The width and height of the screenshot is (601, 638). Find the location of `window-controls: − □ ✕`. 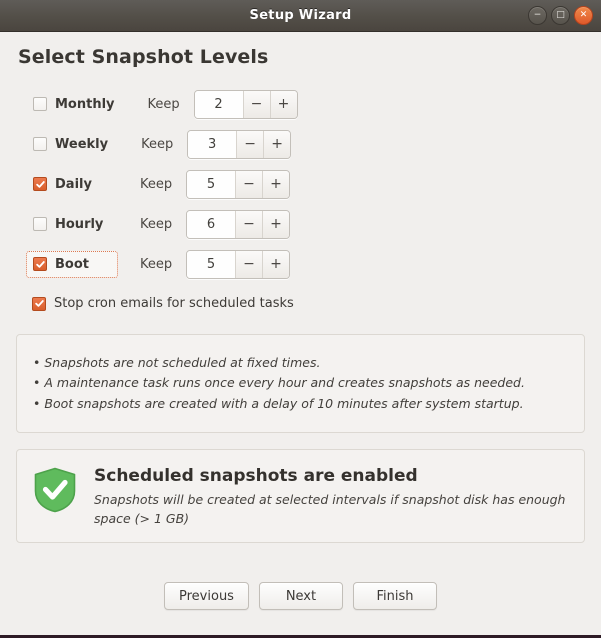

window-controls: − □ ✕ is located at coordinates (560, 15).